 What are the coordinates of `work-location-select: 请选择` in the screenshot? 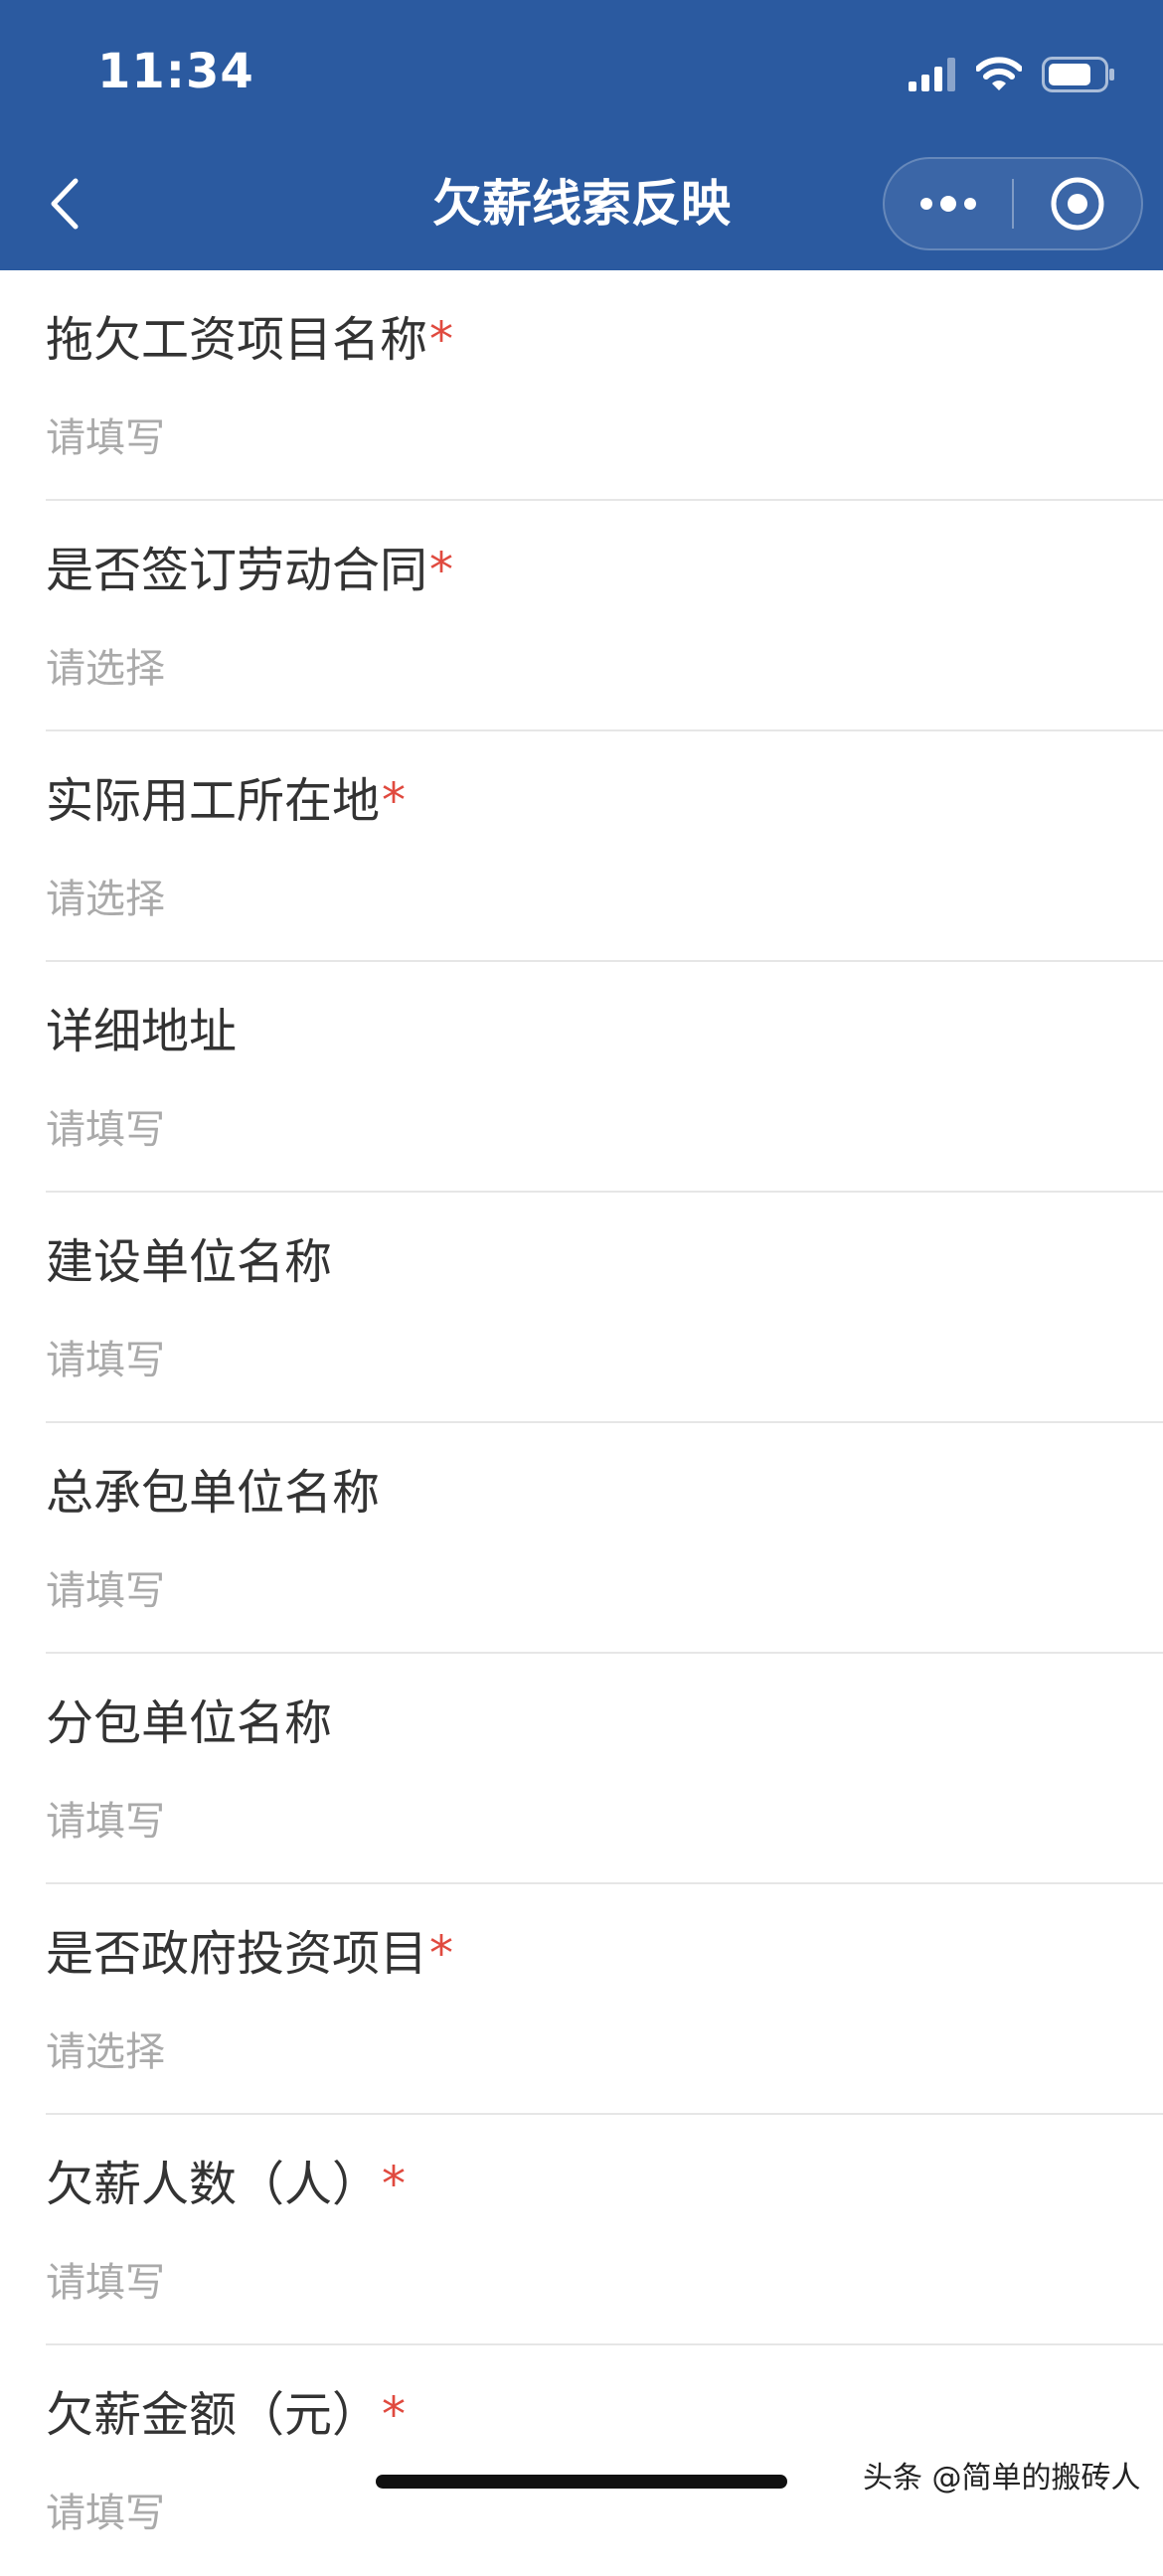 It's located at (105, 895).